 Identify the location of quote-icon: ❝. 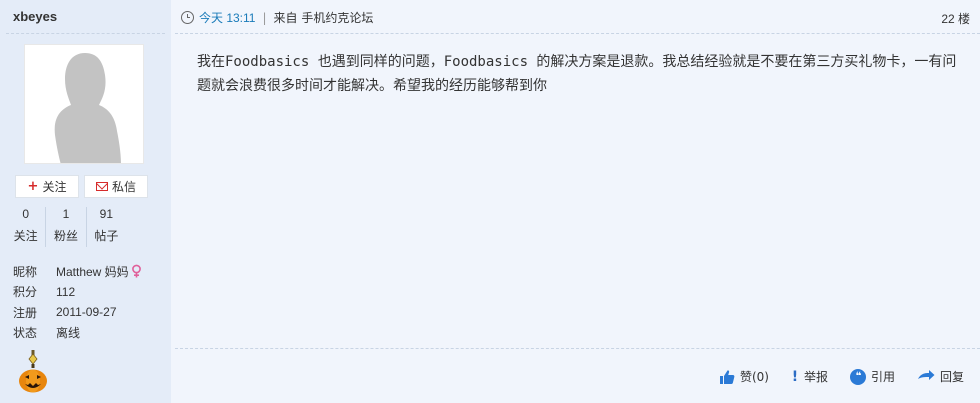
(857, 376).